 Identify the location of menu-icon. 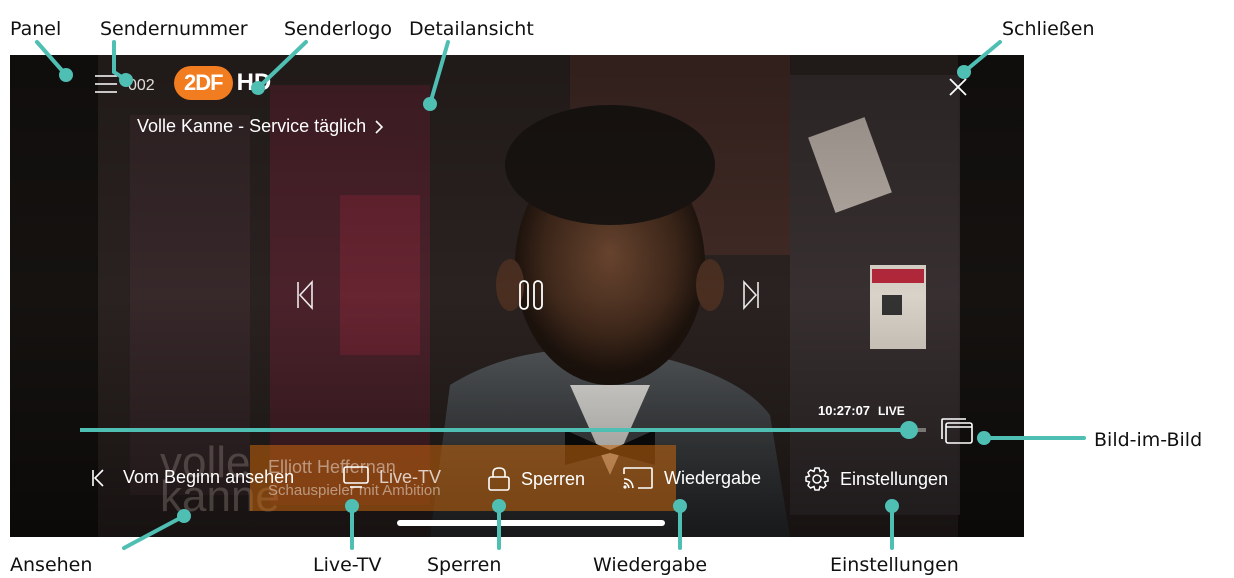
(106, 84).